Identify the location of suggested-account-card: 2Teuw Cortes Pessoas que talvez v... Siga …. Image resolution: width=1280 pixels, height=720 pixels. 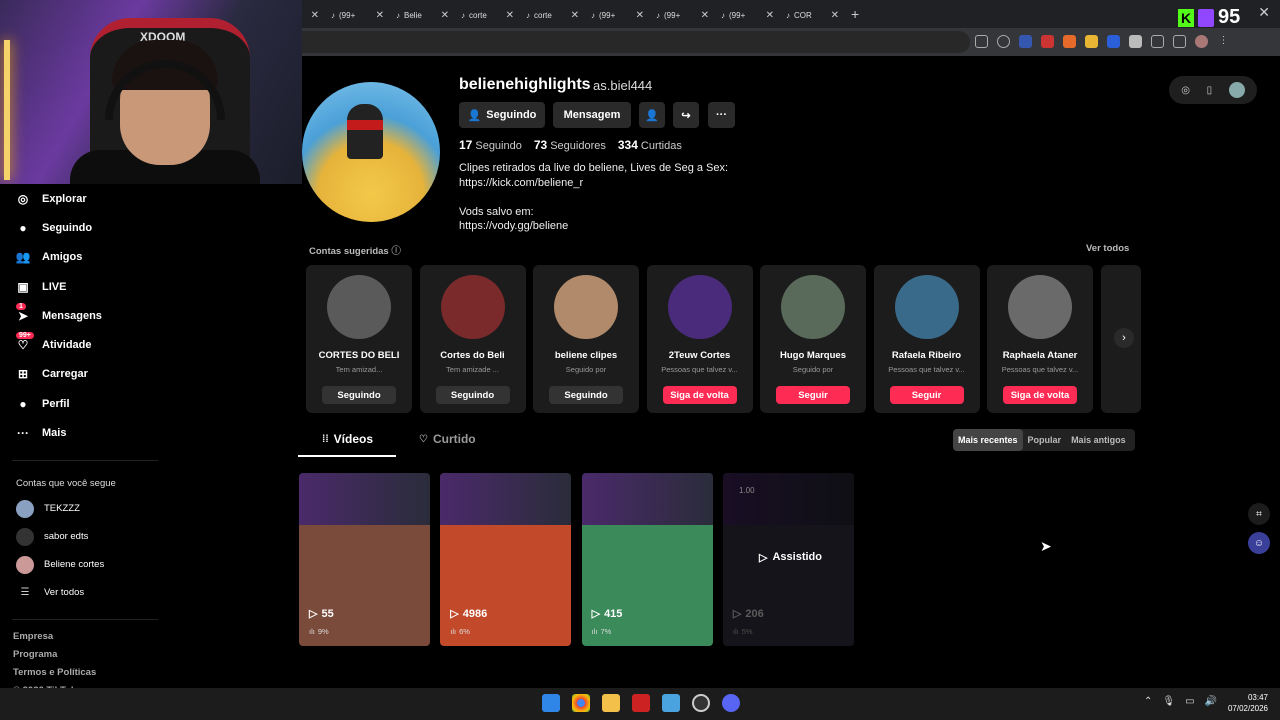
(699, 339).